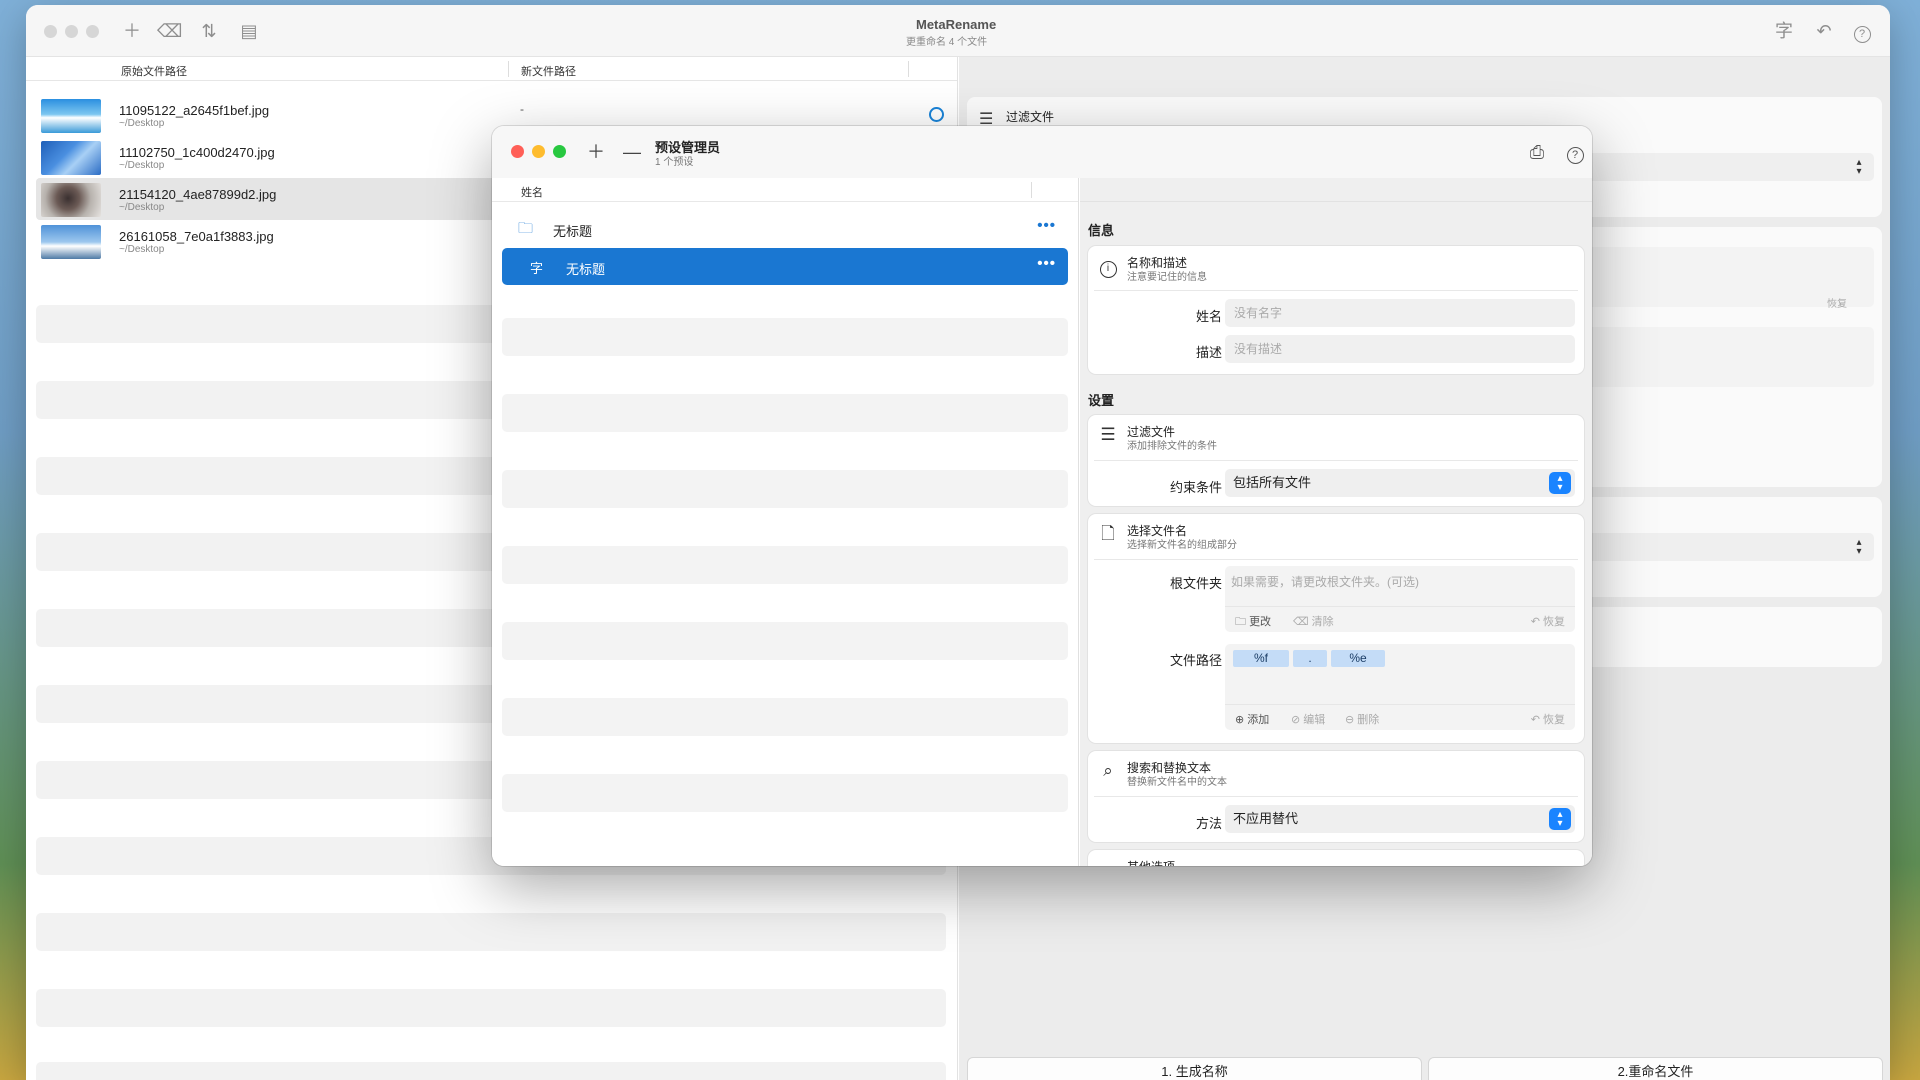 The height and width of the screenshot is (1080, 1920). Describe the element at coordinates (537, 268) in the screenshot. I see `preset-text-icon: 字` at that location.